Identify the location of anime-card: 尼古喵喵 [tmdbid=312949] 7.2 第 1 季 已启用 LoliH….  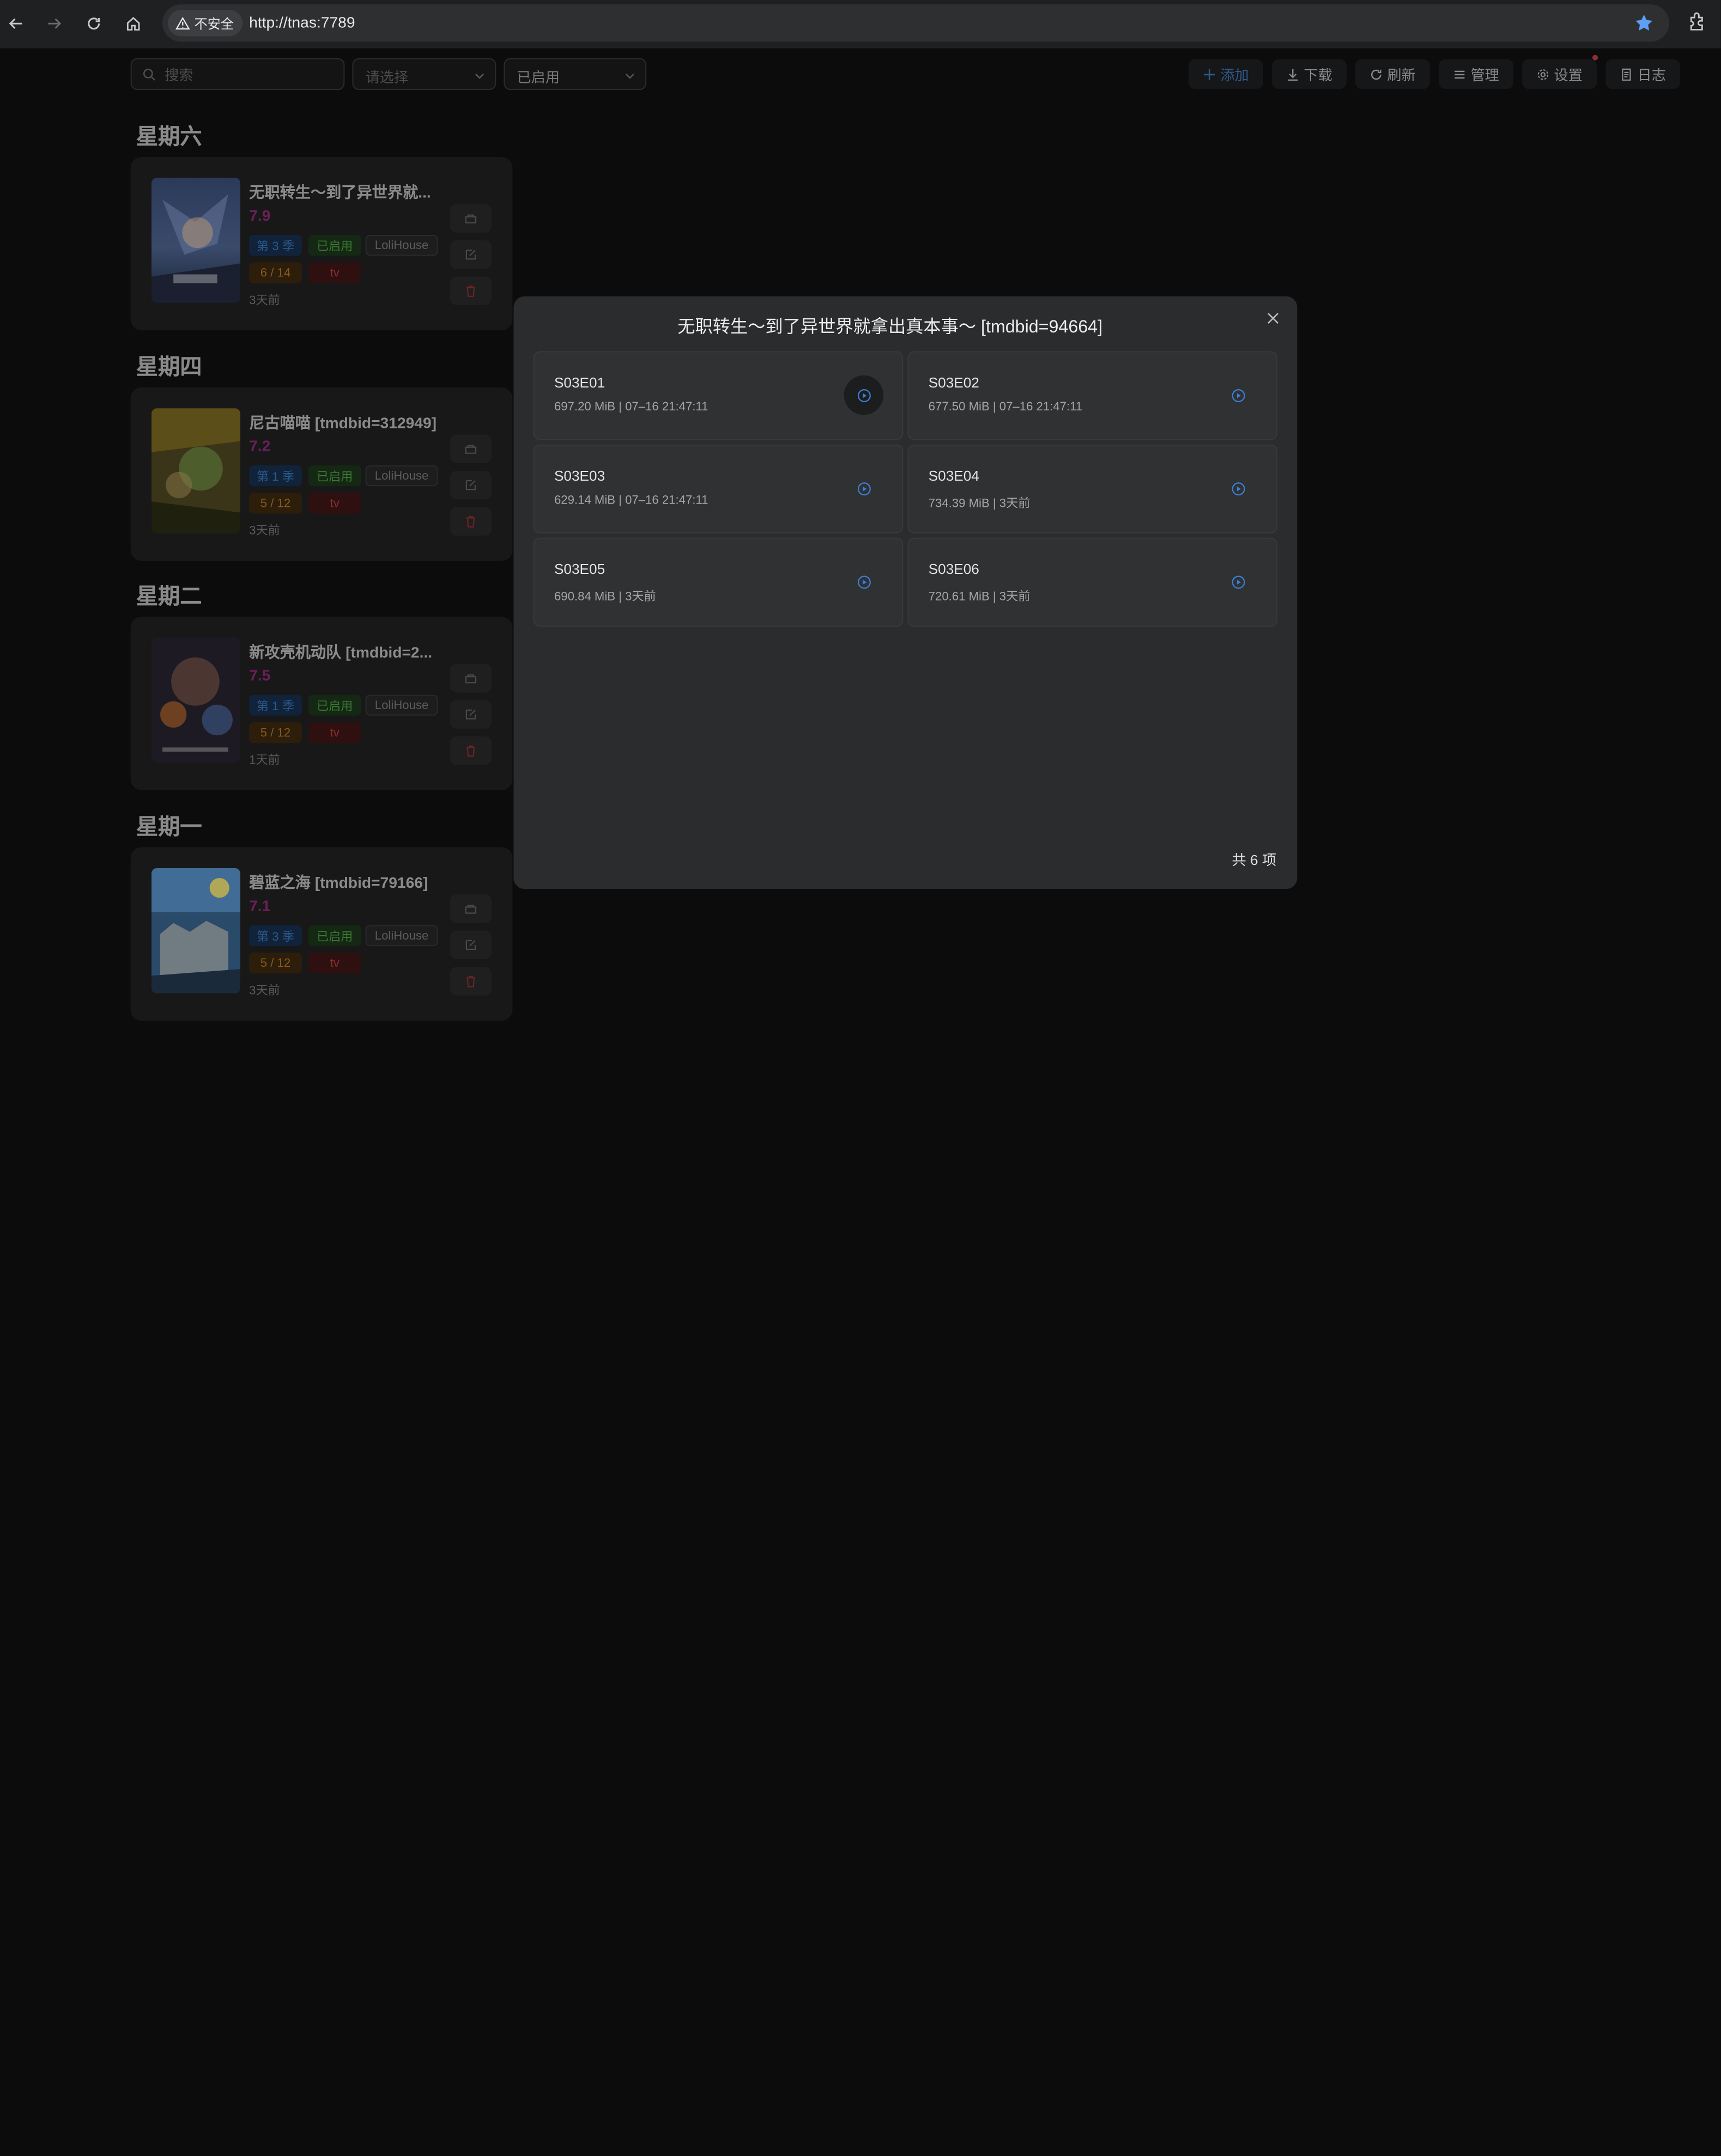
(321, 474).